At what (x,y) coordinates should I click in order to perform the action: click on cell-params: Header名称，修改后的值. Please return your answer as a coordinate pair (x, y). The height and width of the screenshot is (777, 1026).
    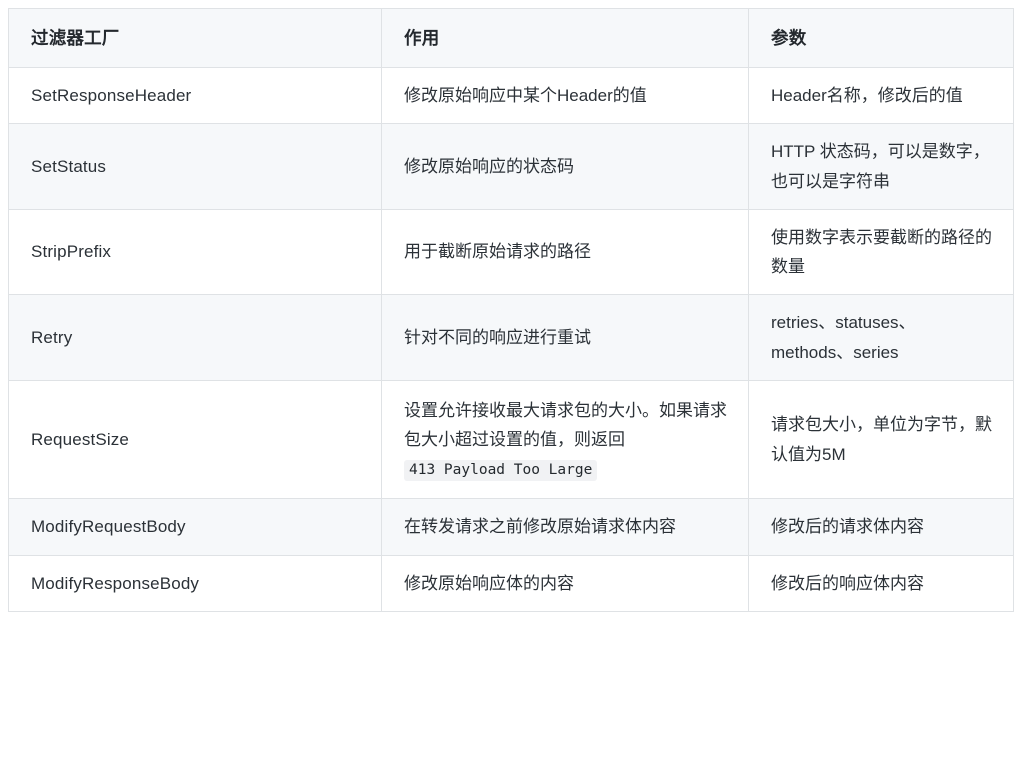
    Looking at the image, I should click on (881, 96).